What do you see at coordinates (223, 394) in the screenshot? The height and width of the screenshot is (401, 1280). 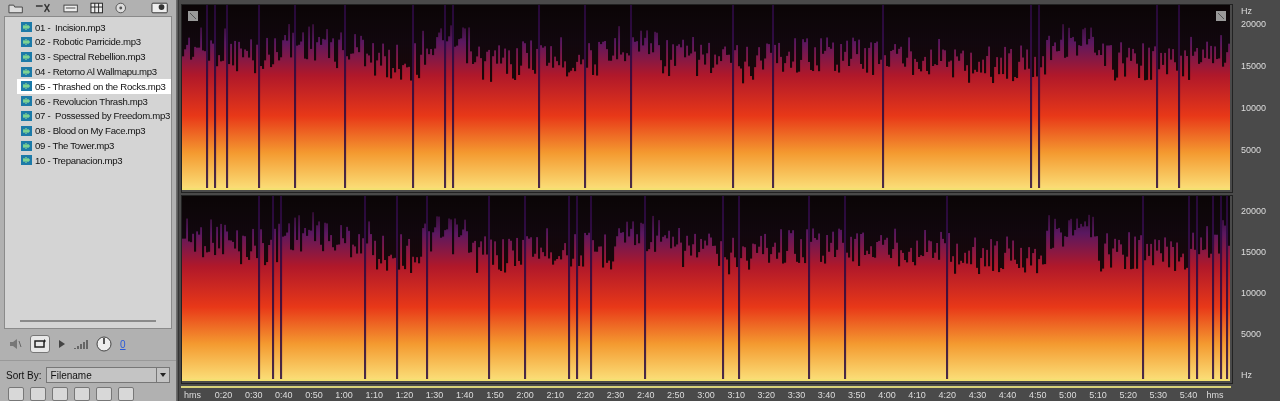 I see `time-tick-label: 0:20` at bounding box center [223, 394].